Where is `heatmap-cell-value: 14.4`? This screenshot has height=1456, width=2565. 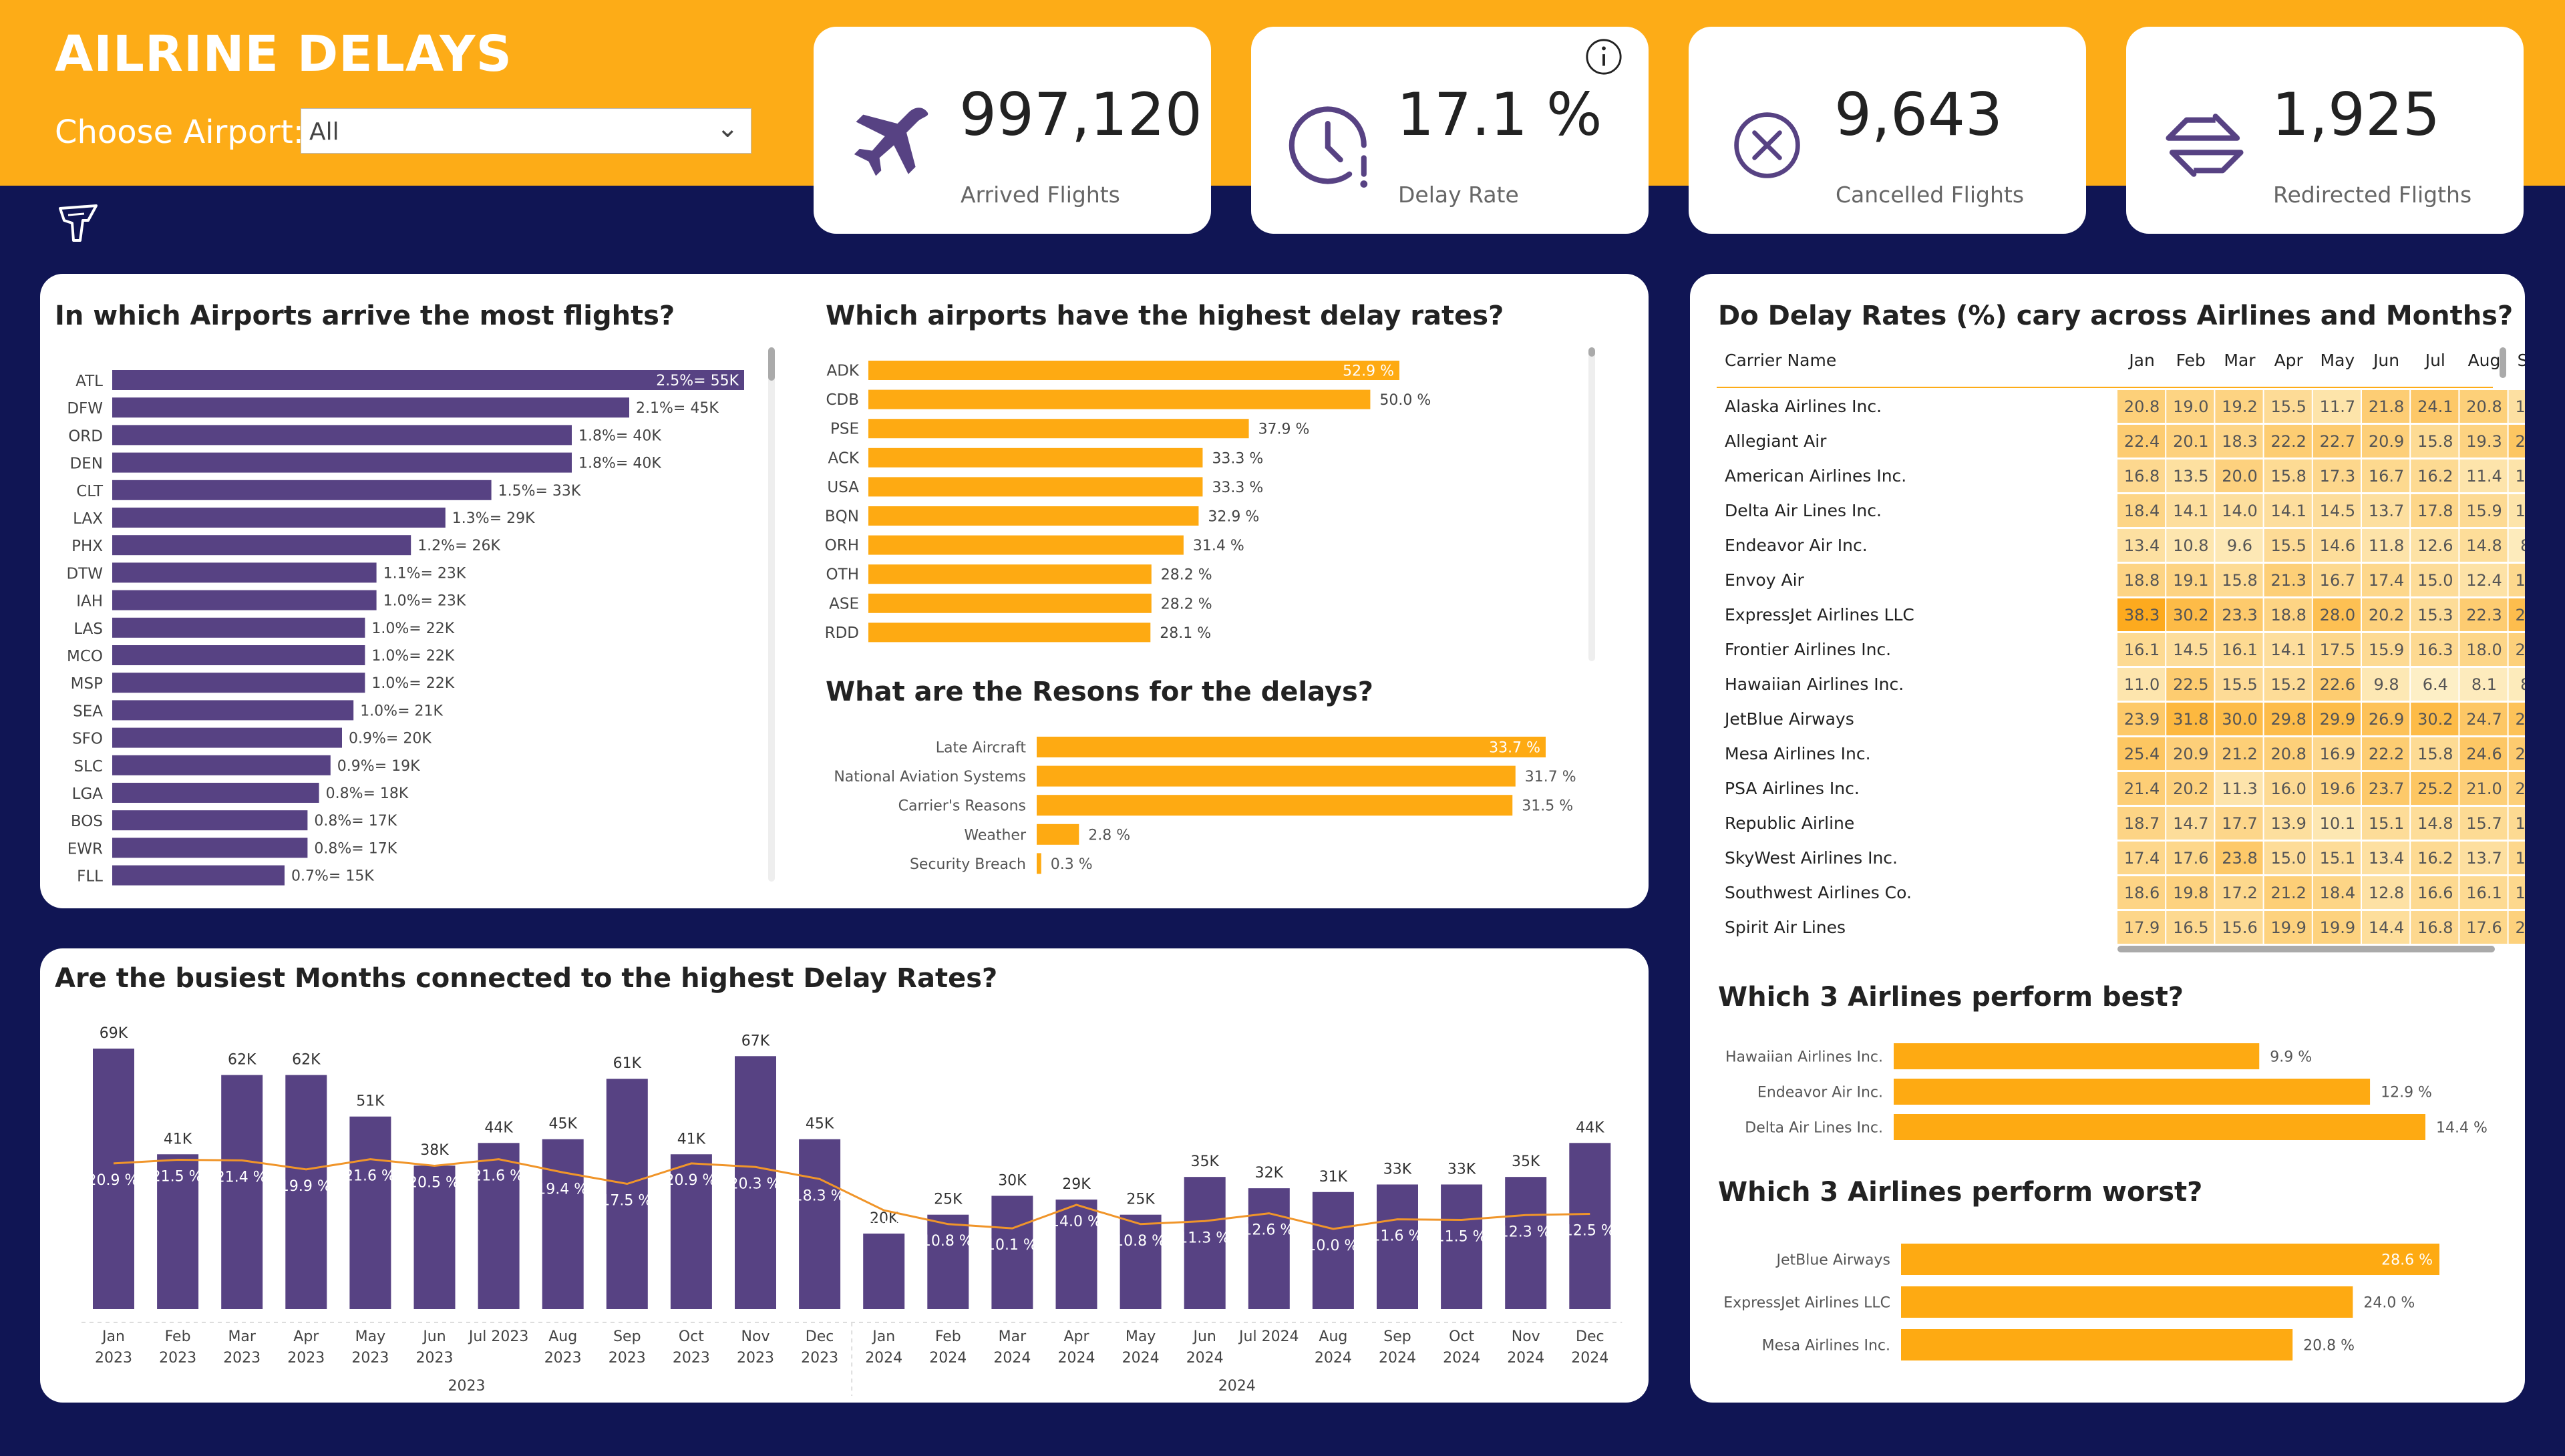
heatmap-cell-value: 14.4 is located at coordinates (2386, 928).